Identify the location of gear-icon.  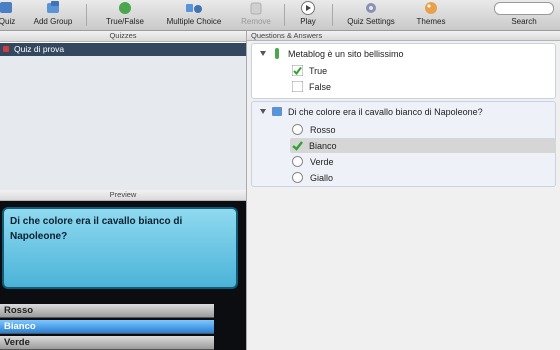
(371, 8).